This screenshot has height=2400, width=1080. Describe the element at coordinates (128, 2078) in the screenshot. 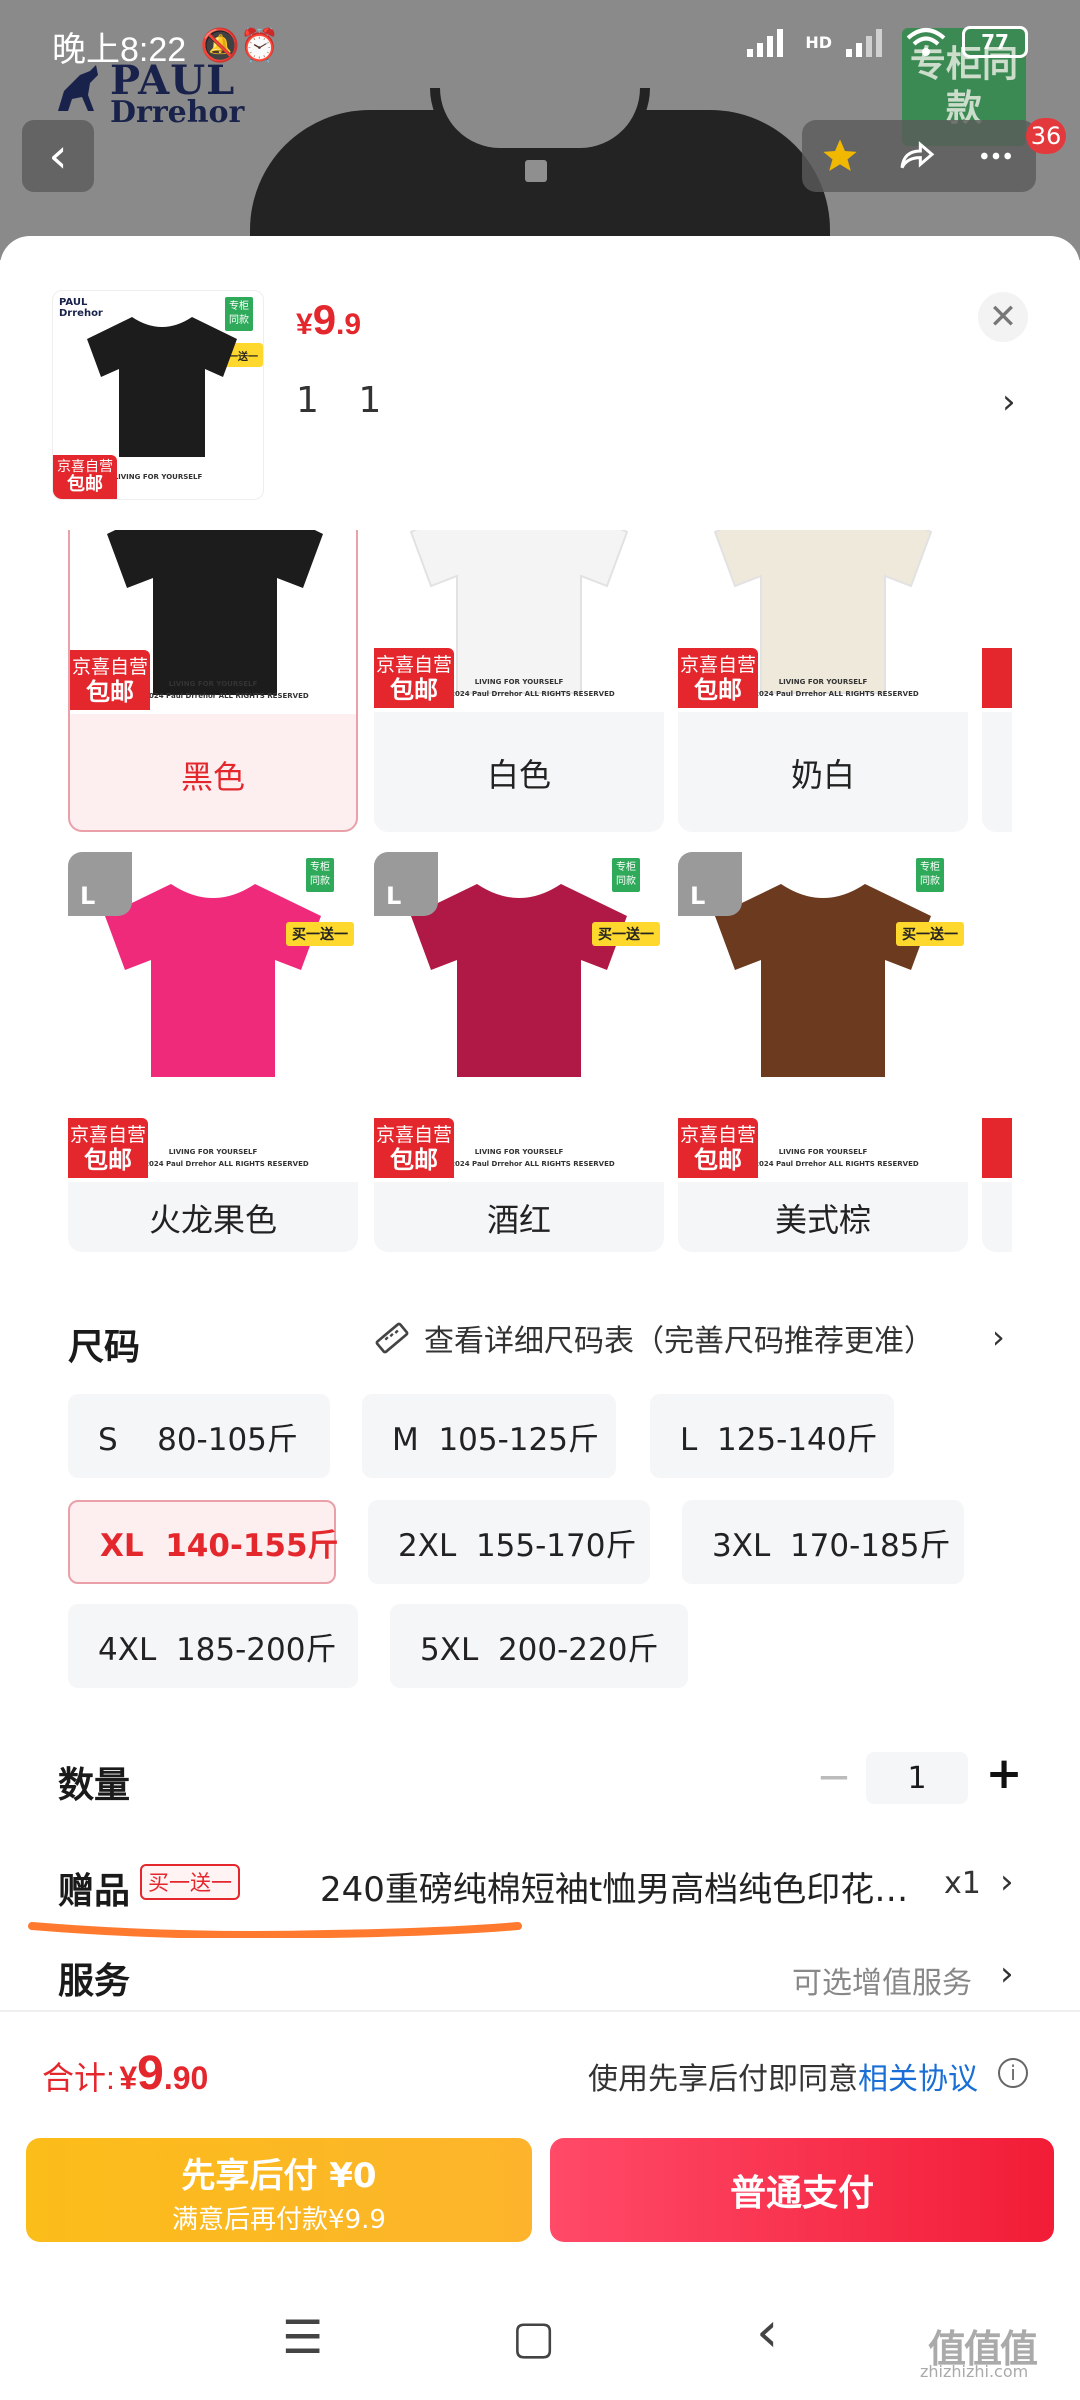

I see `total-symbol: ¥` at that location.